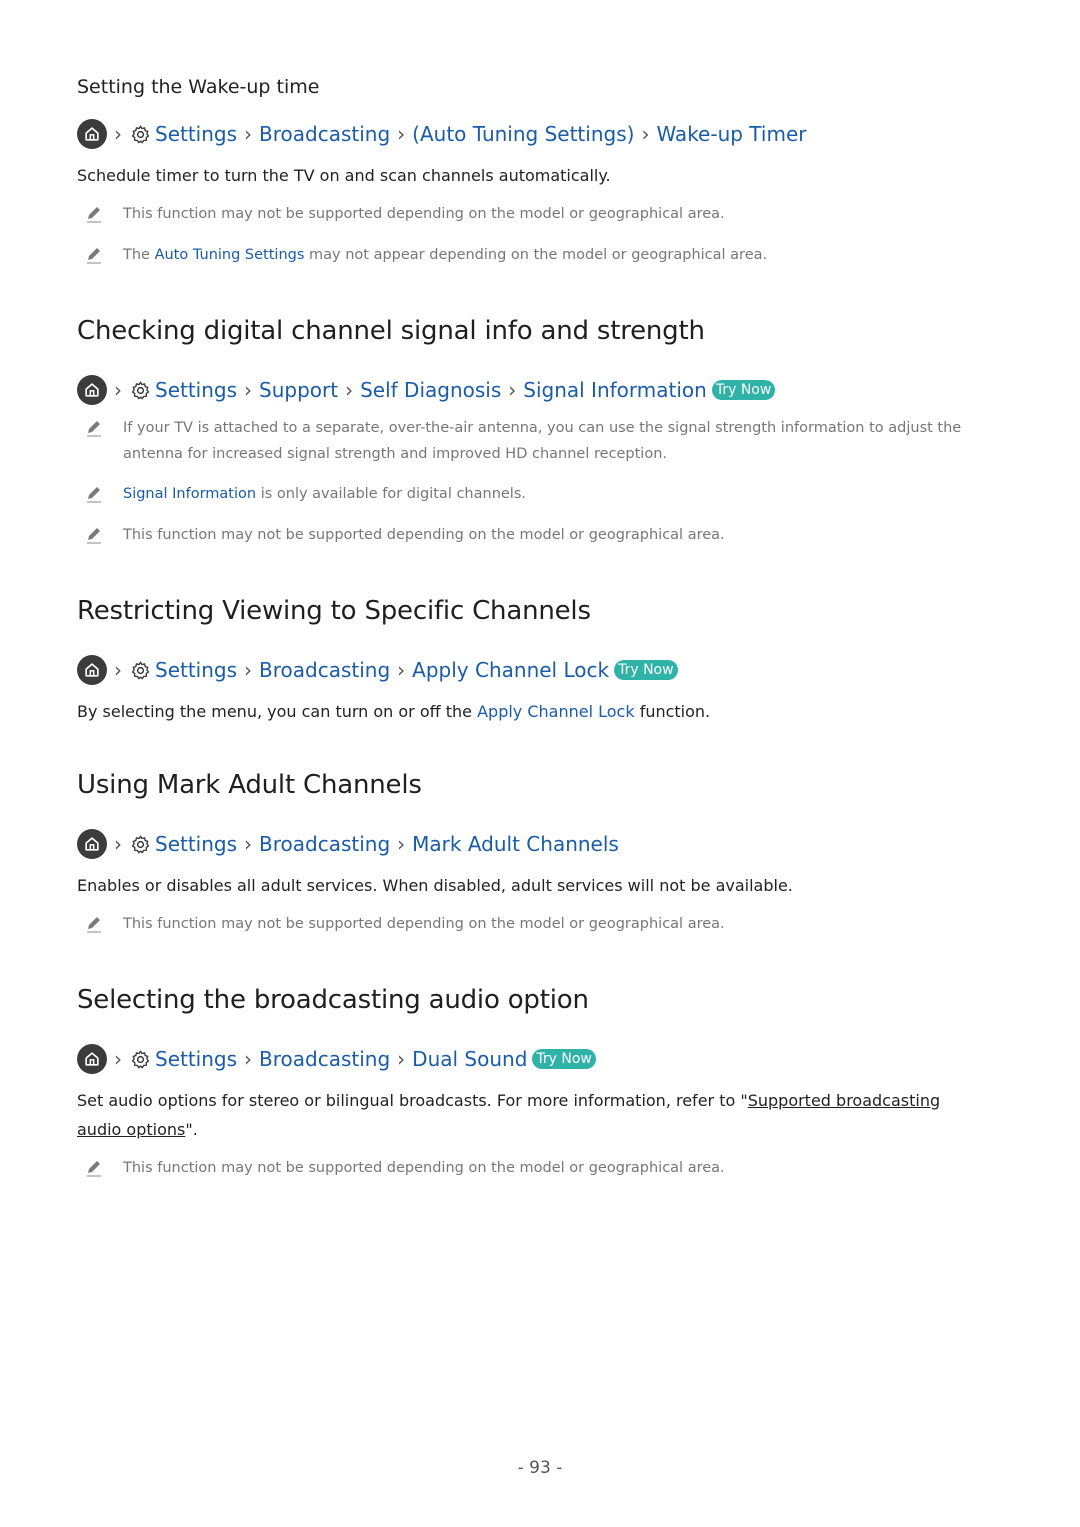 Image resolution: width=1080 pixels, height=1527 pixels. Describe the element at coordinates (510, 670) in the screenshot. I see `breadcrumb-apply-channel-lock: Apply Channel Lock` at that location.